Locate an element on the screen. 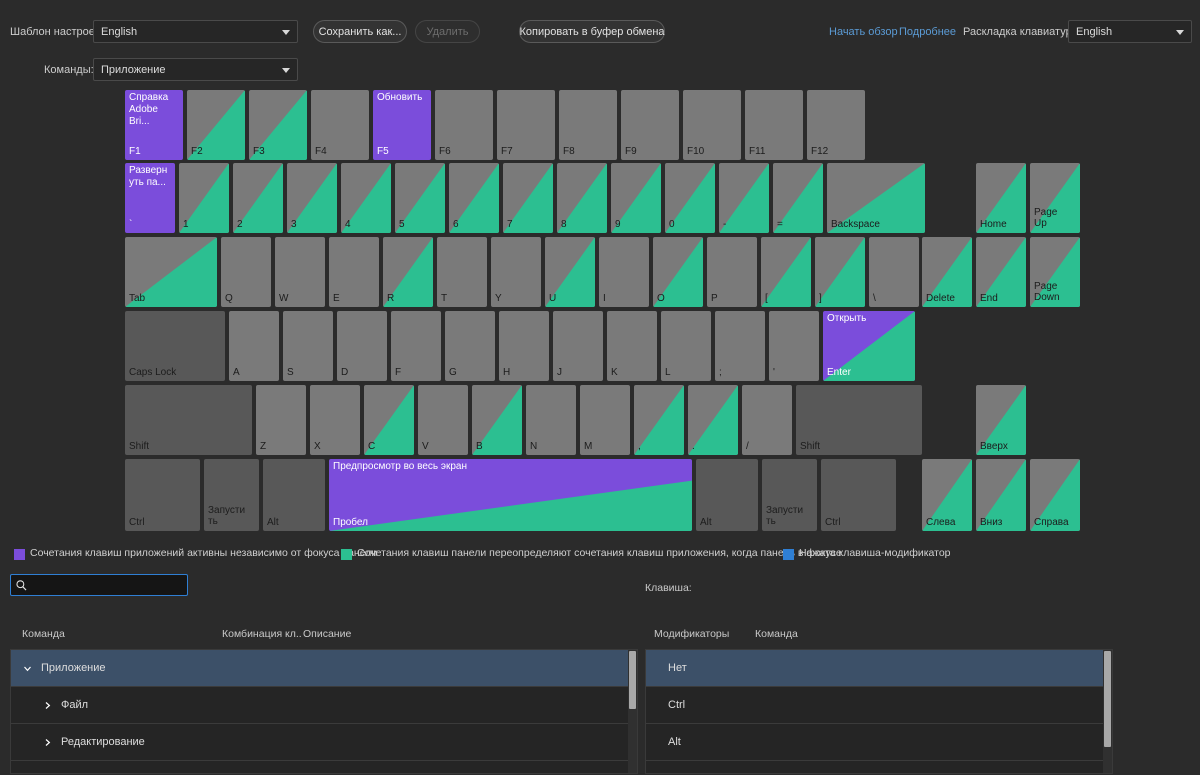 The width and height of the screenshot is (1200, 775). key-r: R is located at coordinates (408, 272).